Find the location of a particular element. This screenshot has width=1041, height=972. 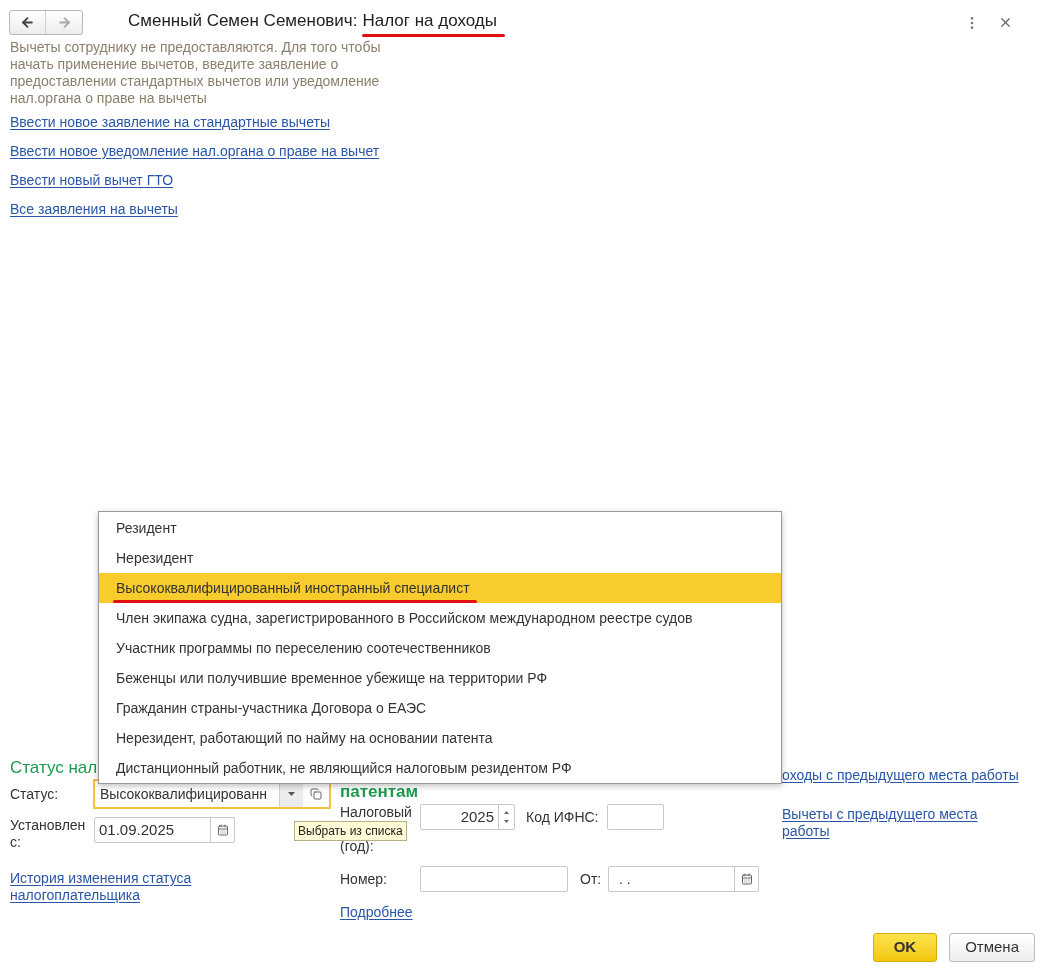

deduction-link: Ввести новый вычет ГТО is located at coordinates (92, 180).